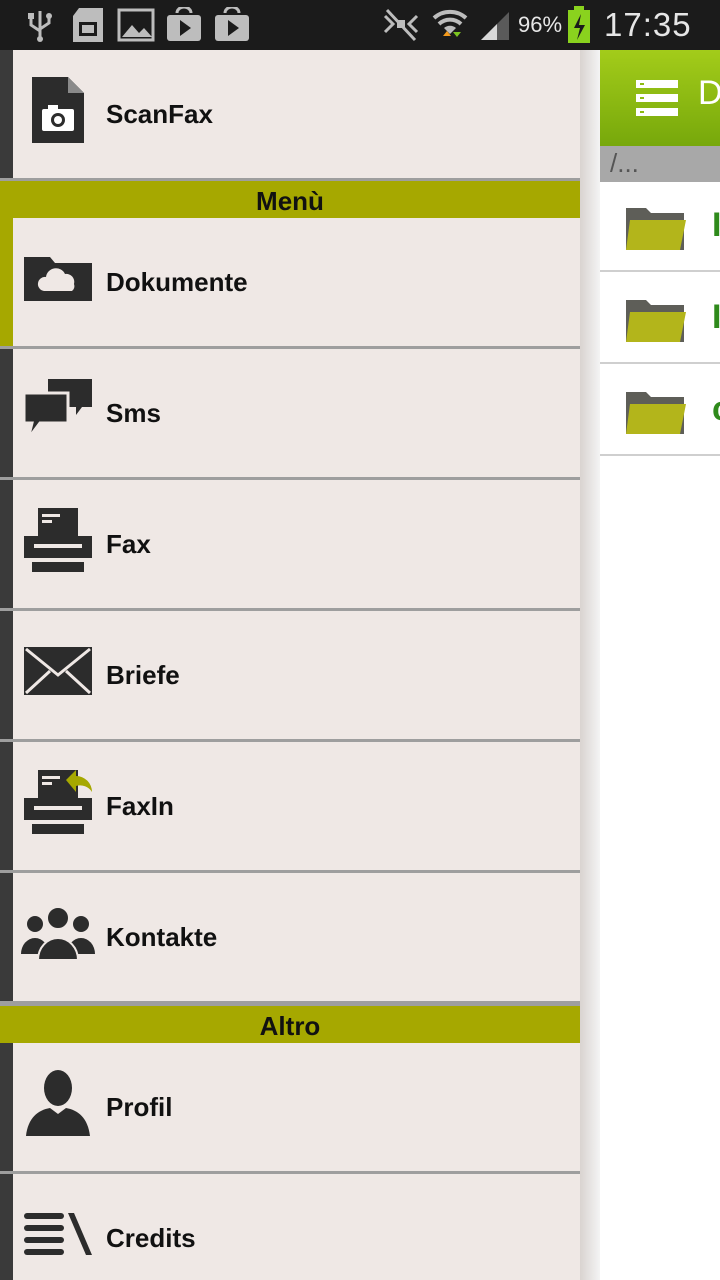 Image resolution: width=720 pixels, height=1280 pixels. What do you see at coordinates (290, 283) in the screenshot?
I see `drawer-item-dokumente: Dokumente` at bounding box center [290, 283].